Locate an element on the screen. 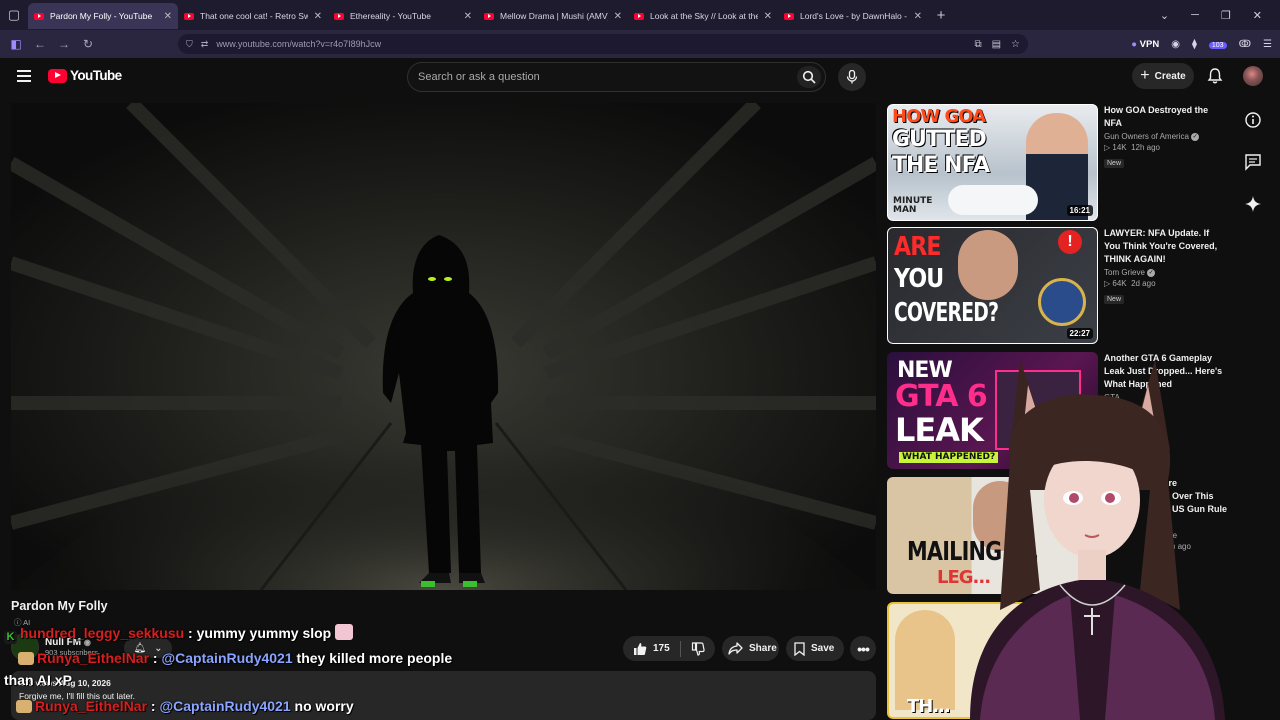 This screenshot has width=1280, height=720. more-actions-button: ••• is located at coordinates (863, 648).